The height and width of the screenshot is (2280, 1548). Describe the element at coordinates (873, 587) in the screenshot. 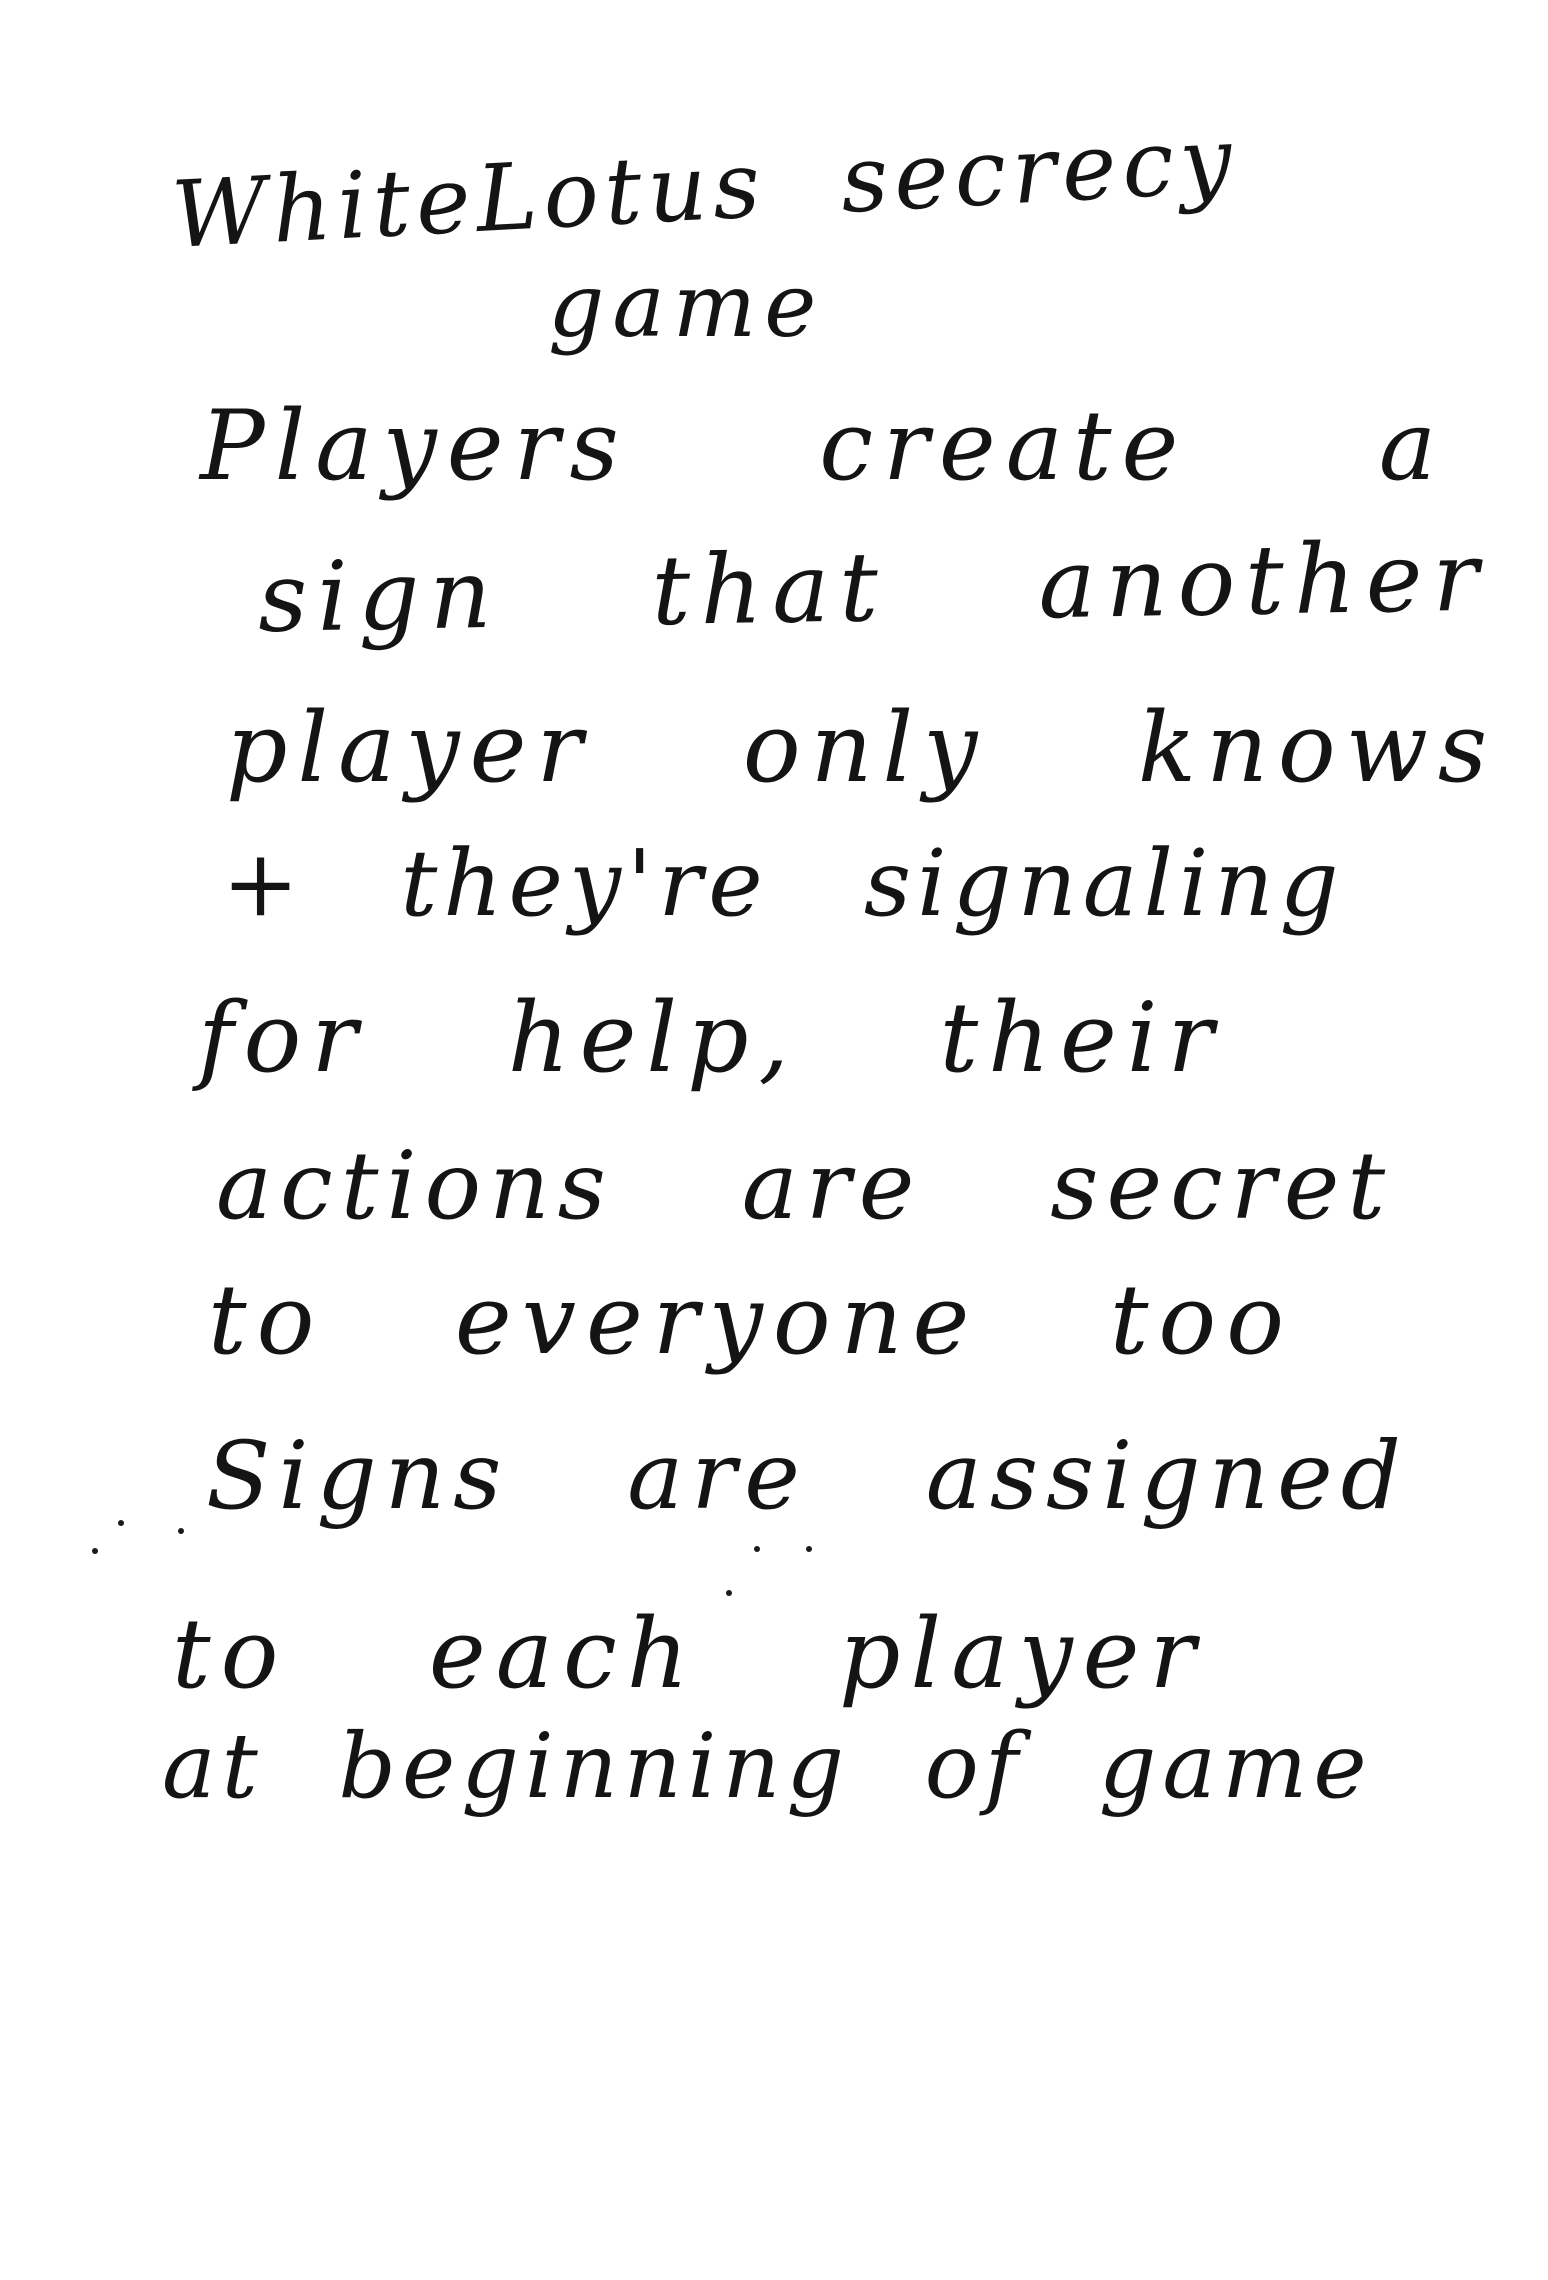

I see `body-line-2: sign that another` at that location.